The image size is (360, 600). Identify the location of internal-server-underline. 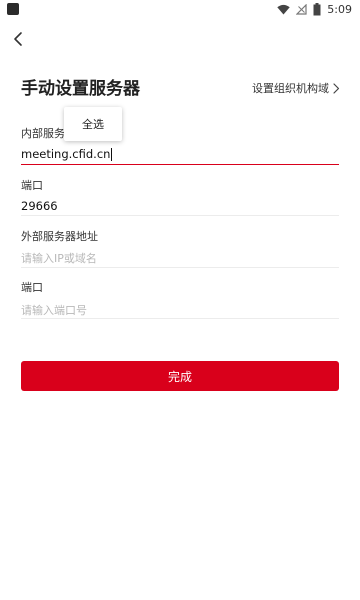
(180, 164).